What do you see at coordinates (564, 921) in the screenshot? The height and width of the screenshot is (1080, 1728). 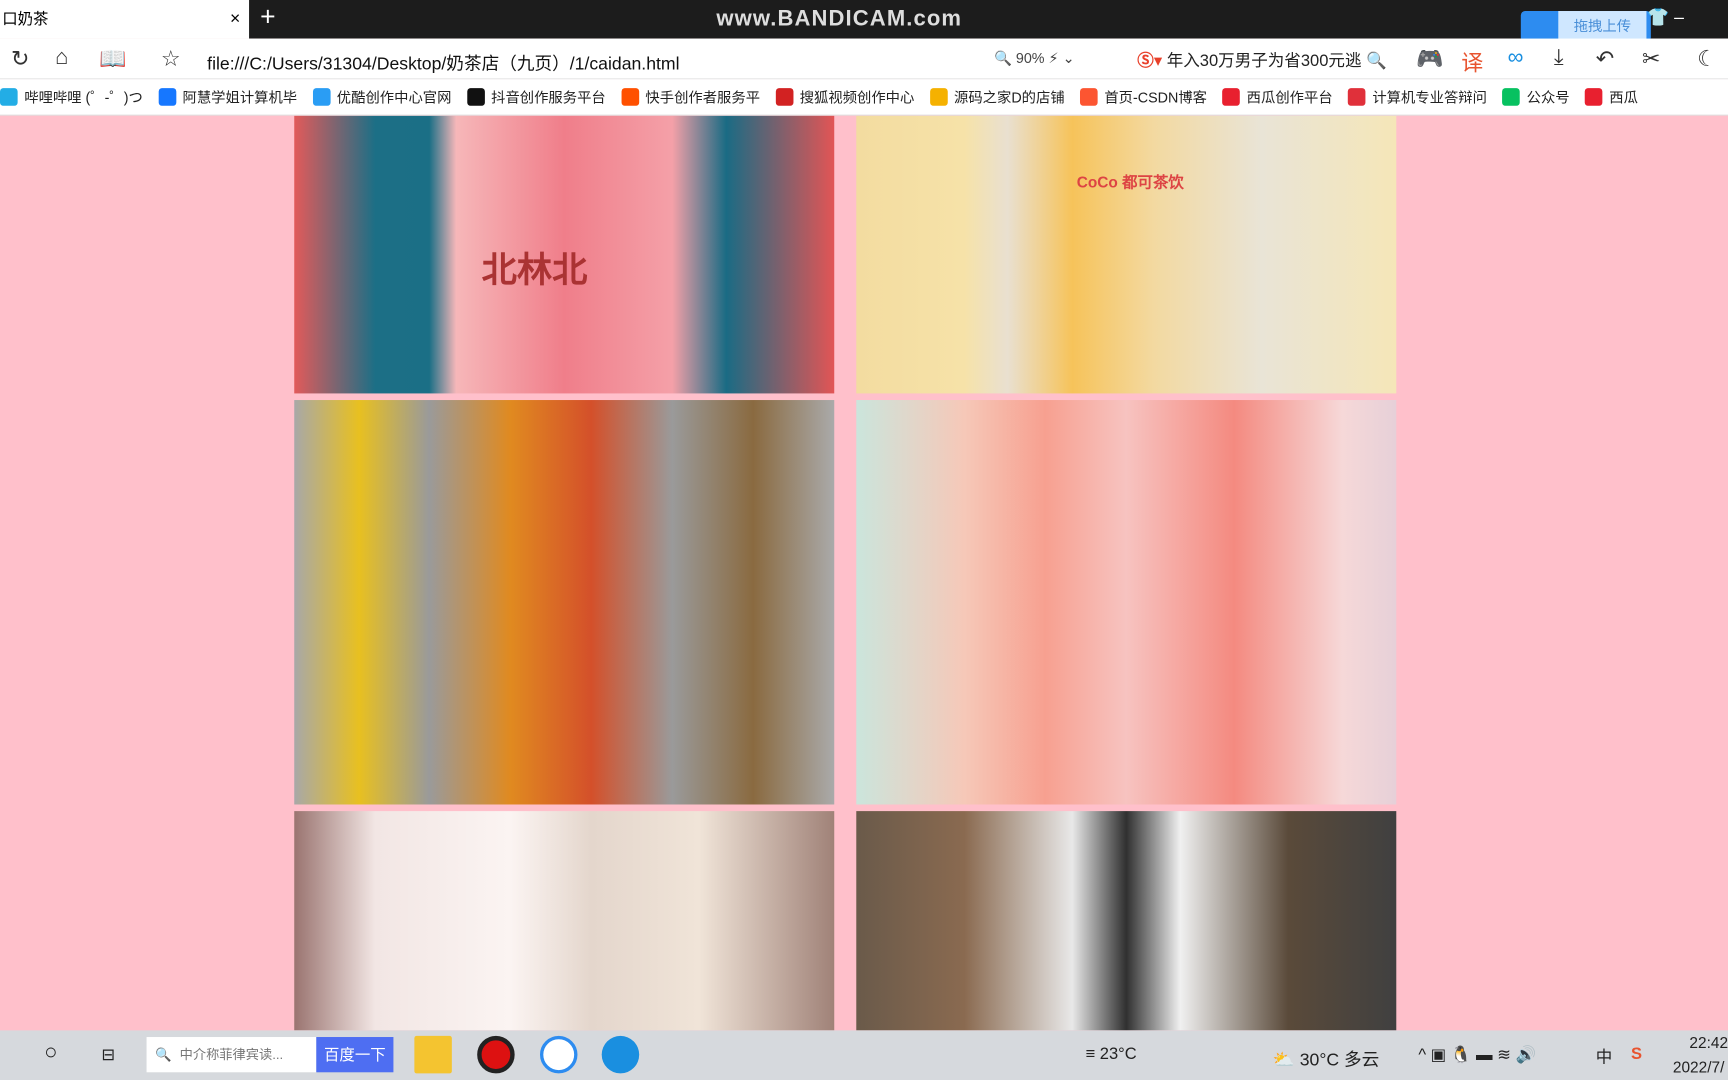 I see `milk-tea-cups-image` at bounding box center [564, 921].